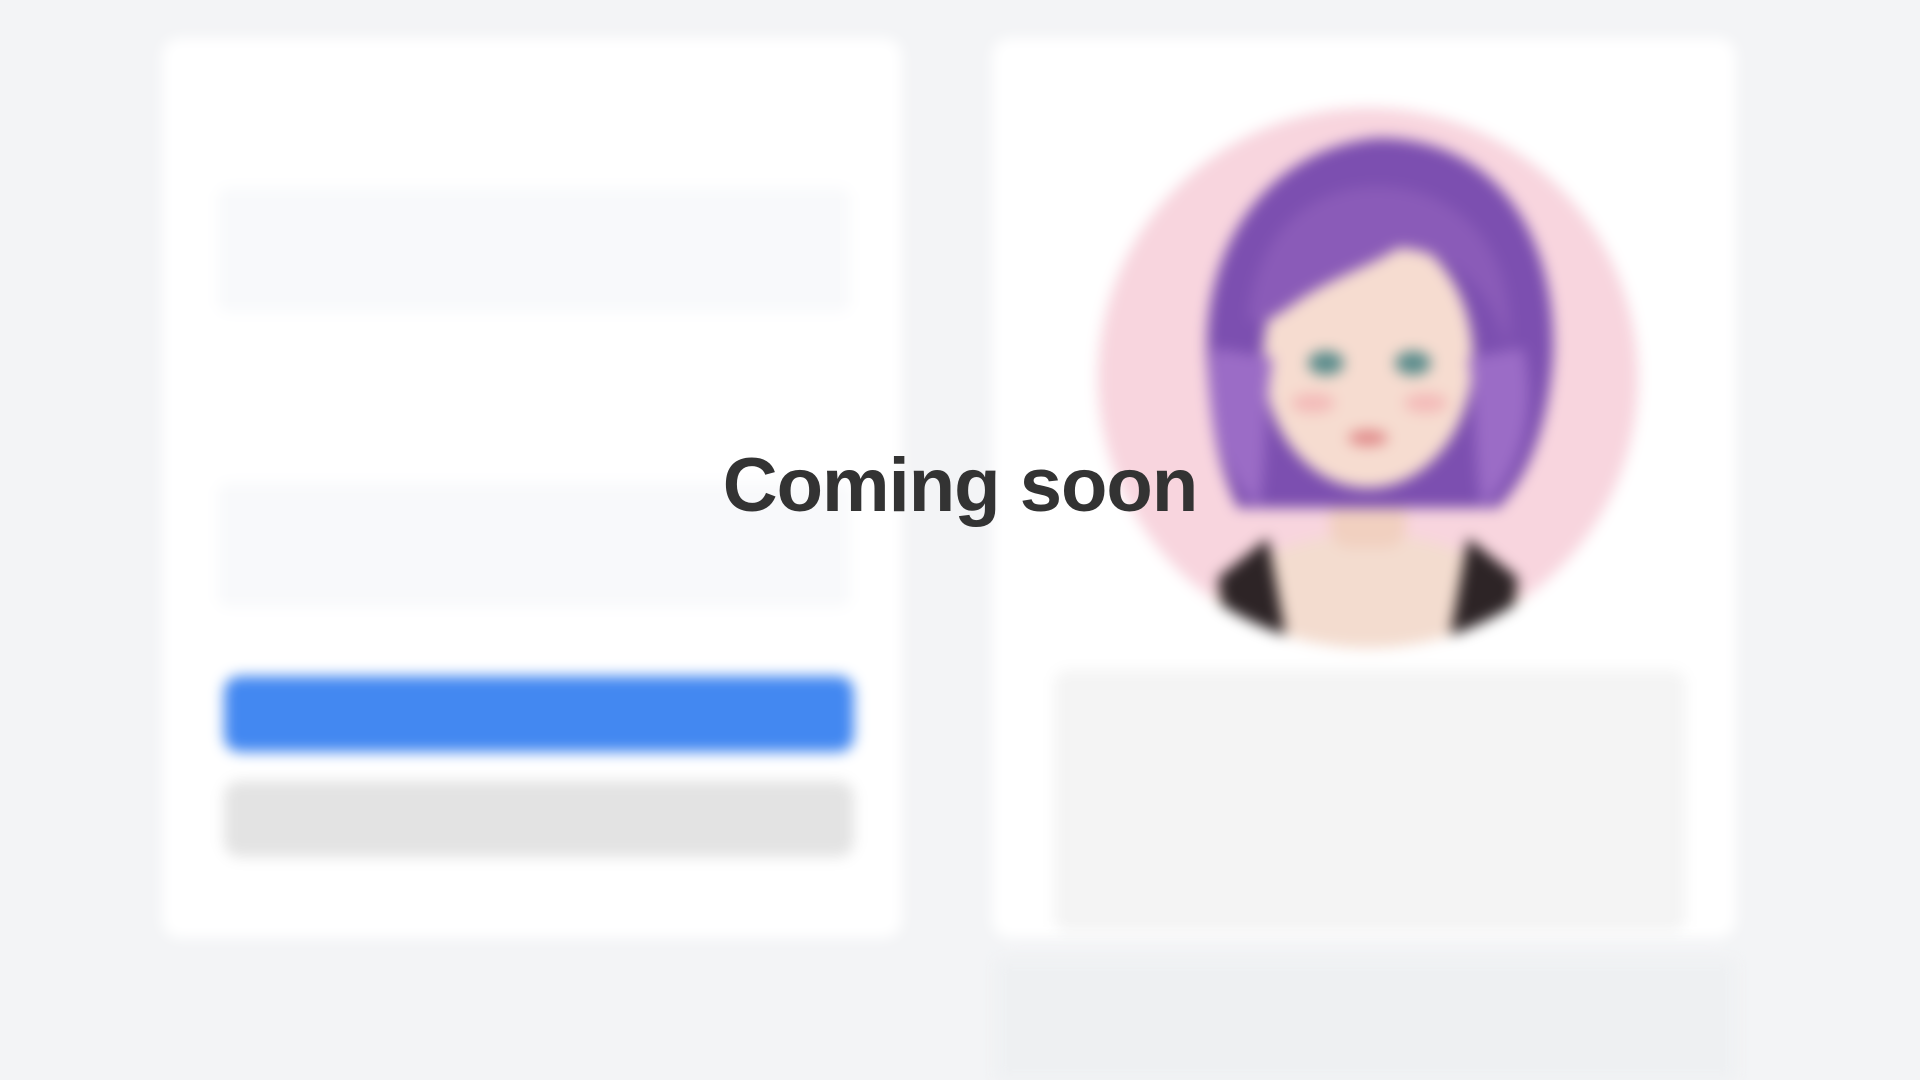 This screenshot has width=1920, height=1080. I want to click on bottom-panel, so click(1366, 1020).